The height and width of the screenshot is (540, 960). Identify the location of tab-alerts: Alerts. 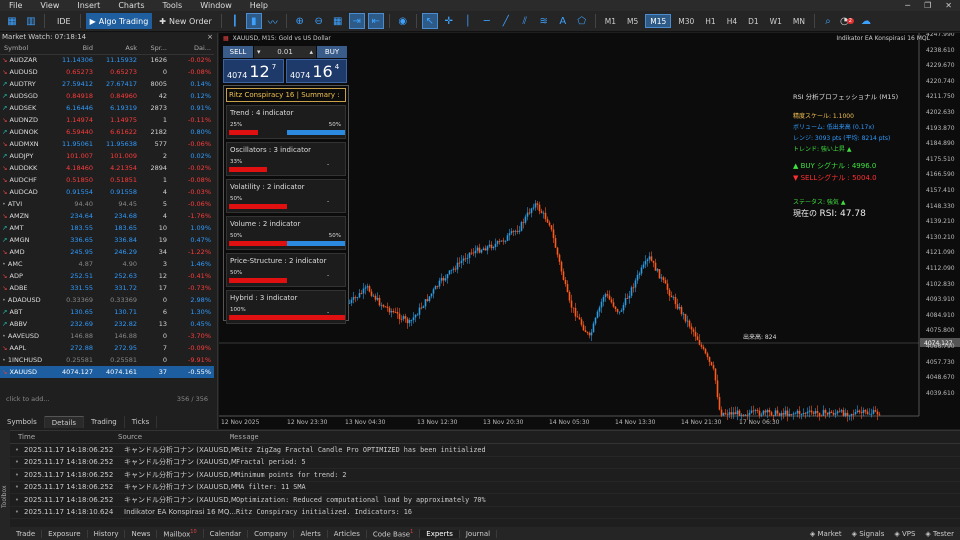
(311, 533).